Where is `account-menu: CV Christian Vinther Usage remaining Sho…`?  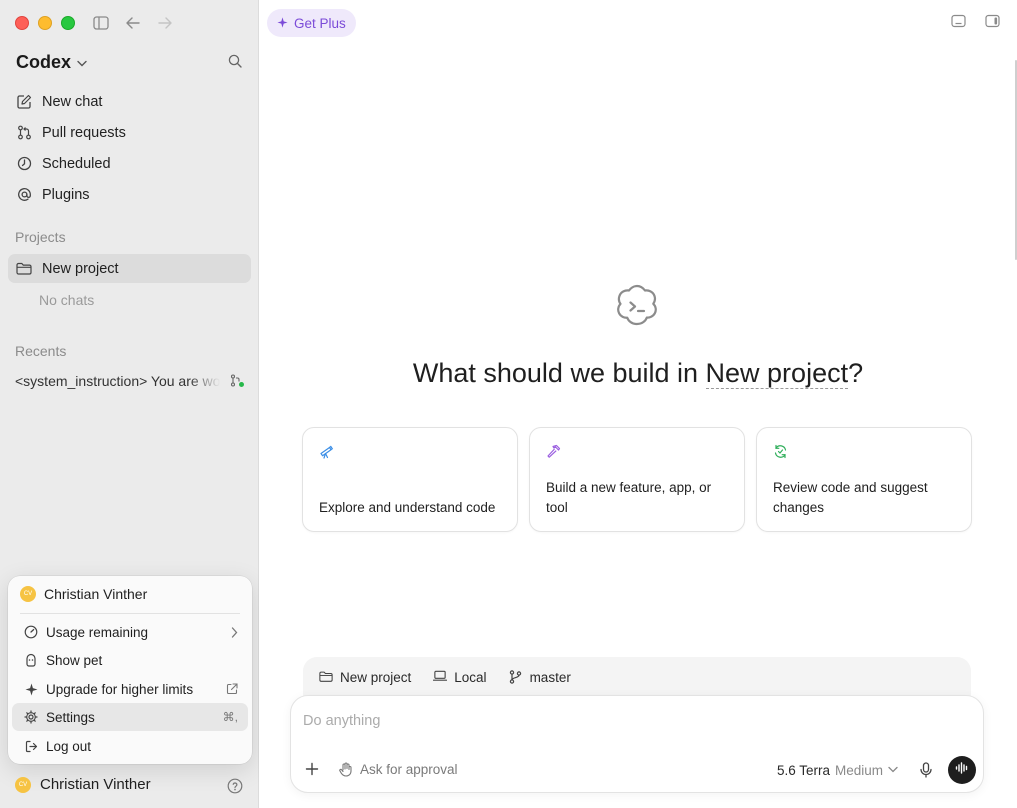
account-menu: CV Christian Vinther Usage remaining Sho… is located at coordinates (130, 670).